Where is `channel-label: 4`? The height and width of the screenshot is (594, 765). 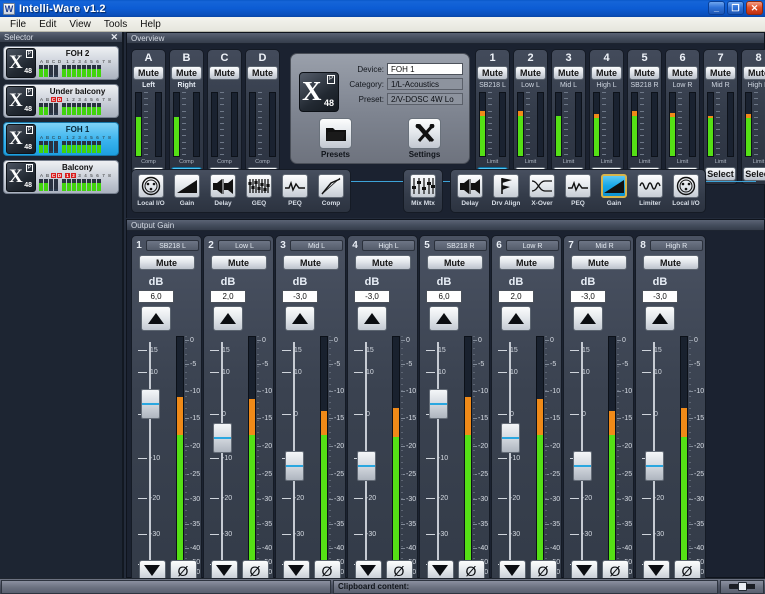
channel-label: 4 is located at coordinates (85, 137).